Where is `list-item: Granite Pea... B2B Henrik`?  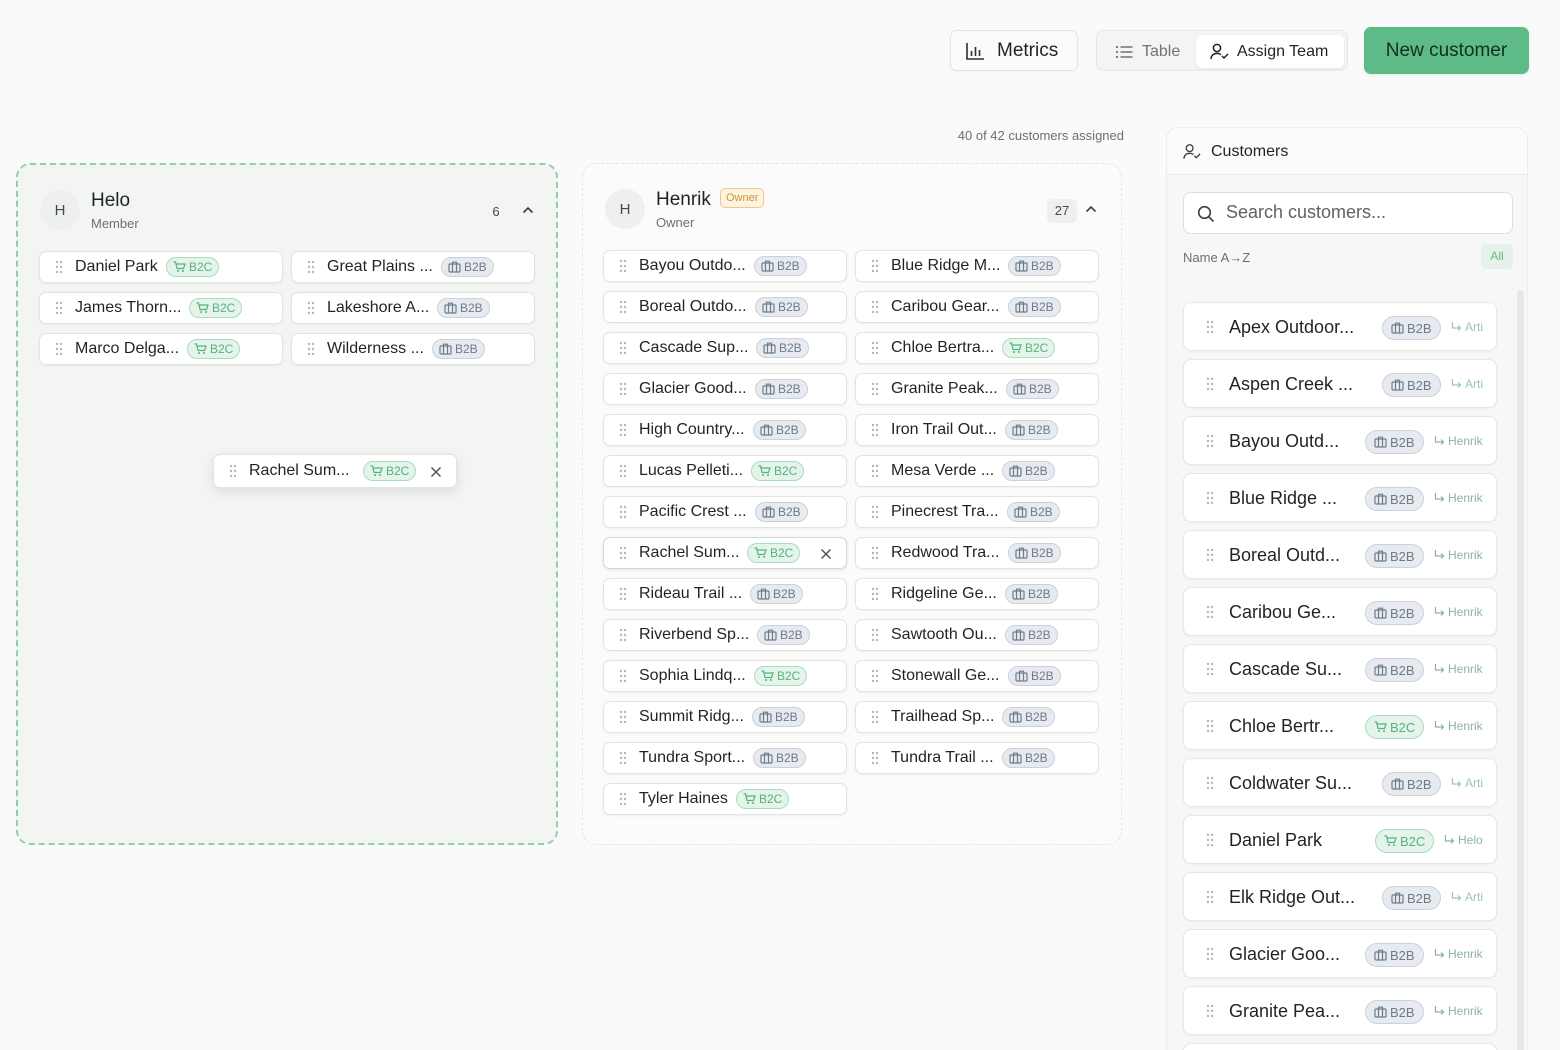
list-item: Granite Pea... B2B Henrik is located at coordinates (1340, 1010).